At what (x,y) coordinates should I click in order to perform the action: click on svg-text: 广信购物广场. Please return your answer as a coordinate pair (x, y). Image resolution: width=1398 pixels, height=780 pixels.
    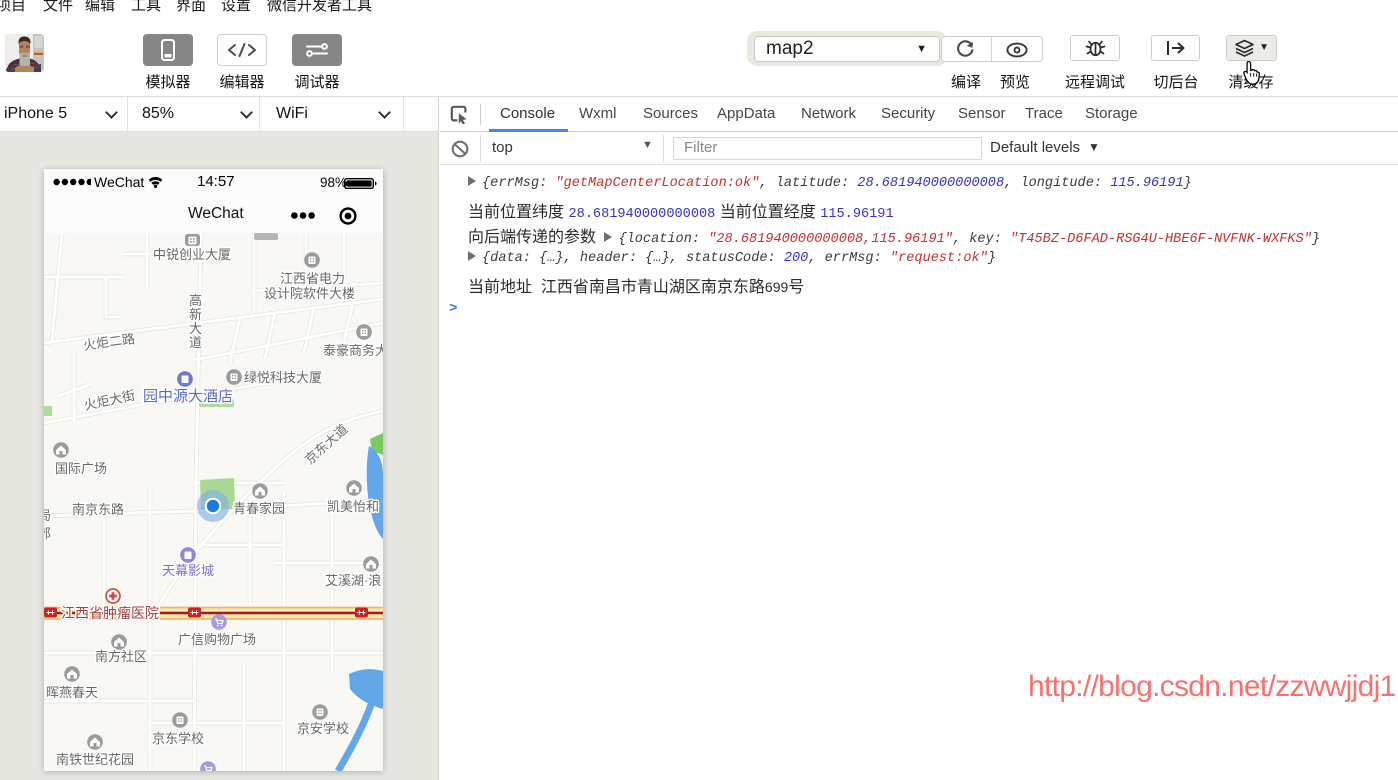
    Looking at the image, I should click on (217, 639).